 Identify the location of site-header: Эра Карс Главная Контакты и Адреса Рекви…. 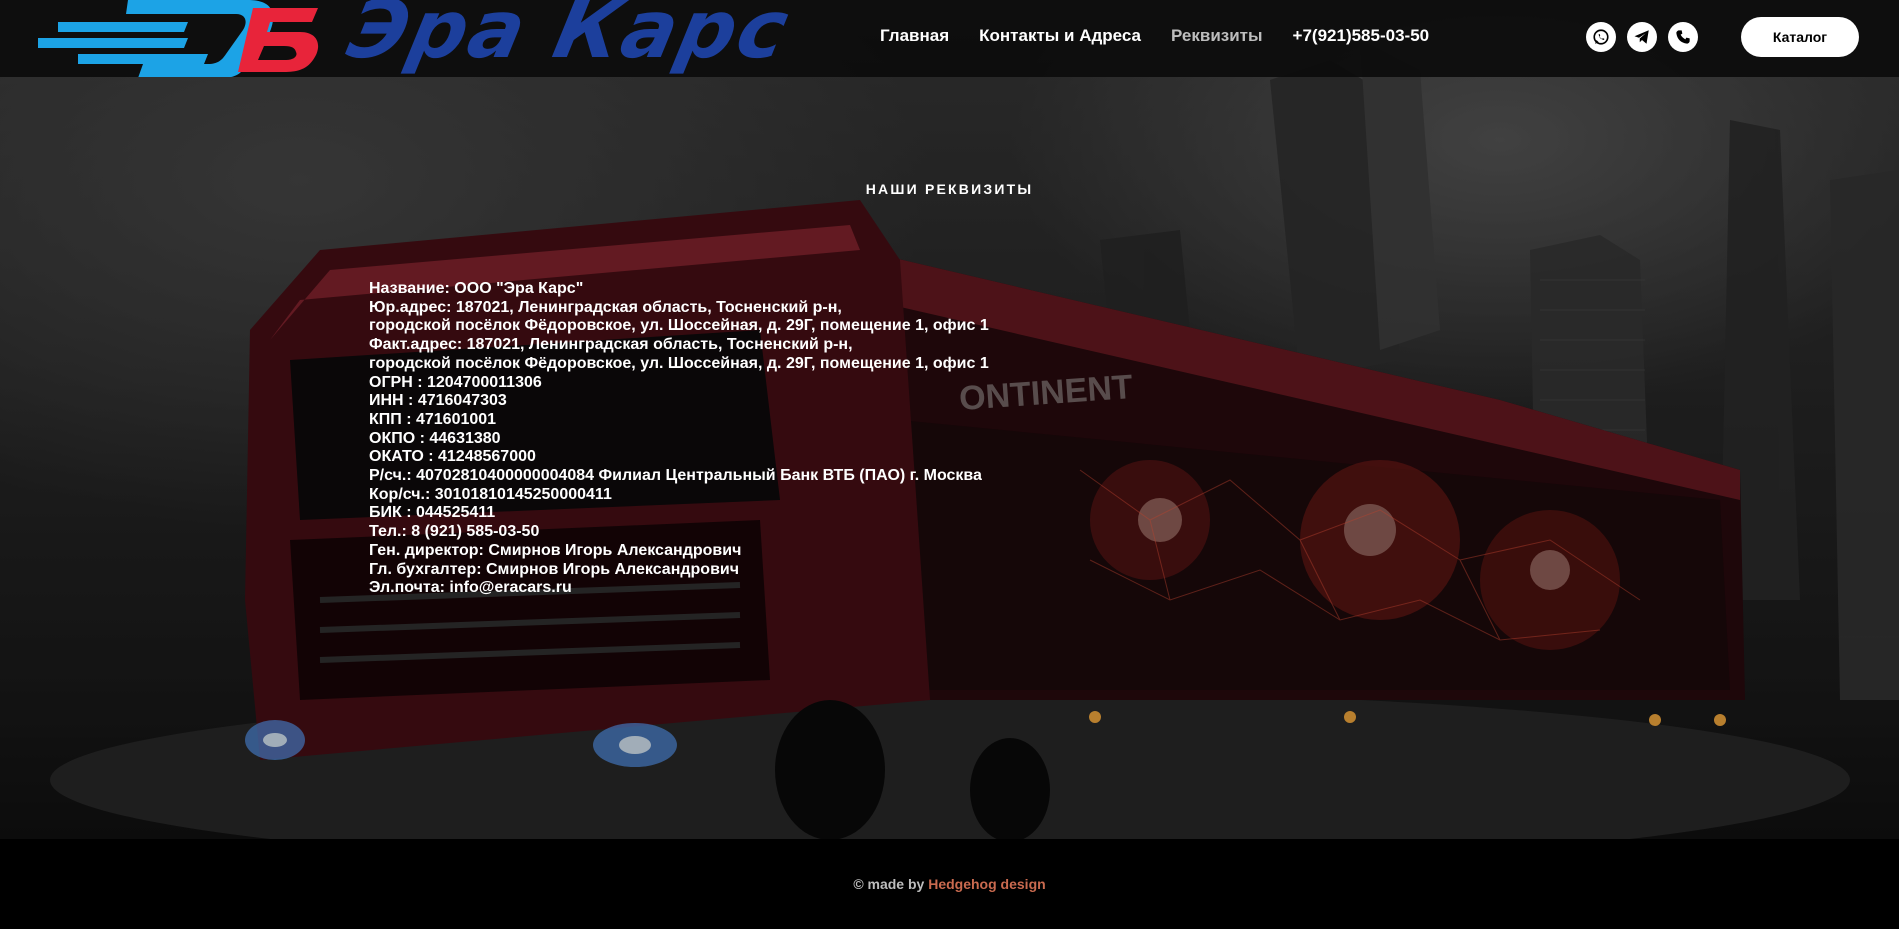
(949, 39).